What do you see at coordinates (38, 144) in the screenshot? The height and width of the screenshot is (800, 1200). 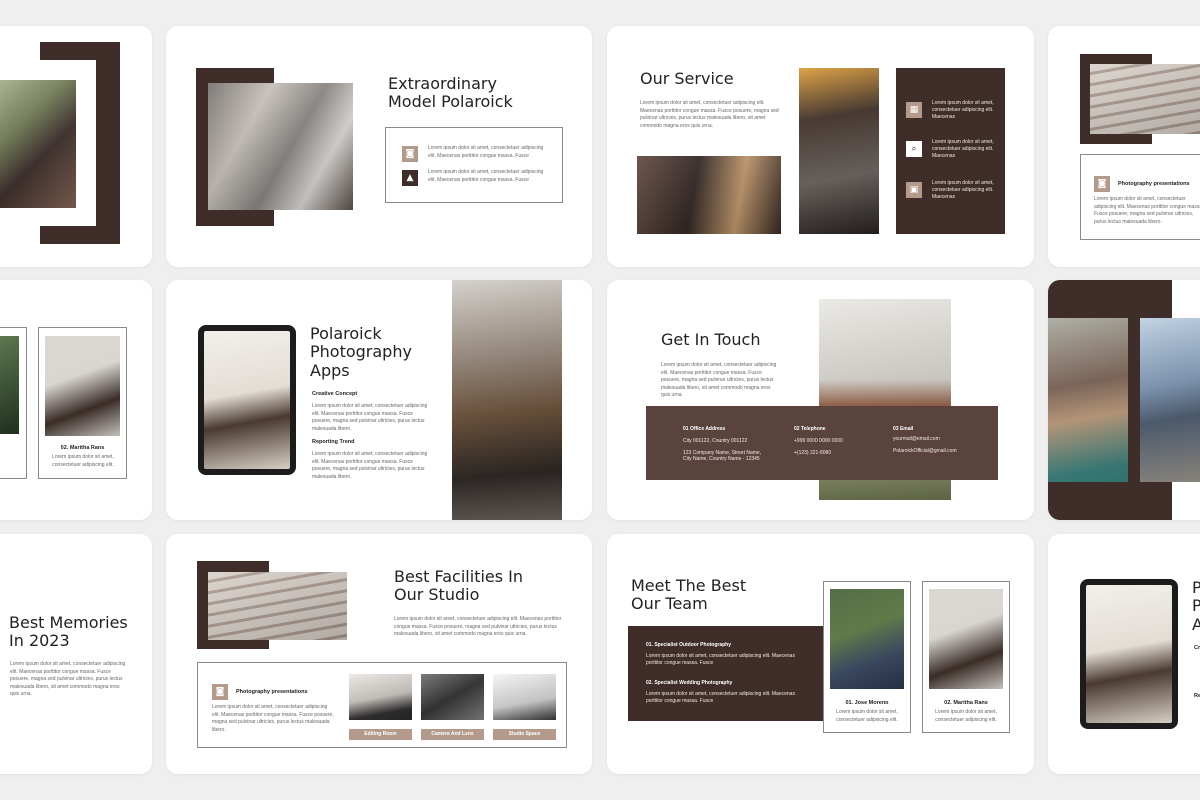 I see `woman-portrait-photo` at bounding box center [38, 144].